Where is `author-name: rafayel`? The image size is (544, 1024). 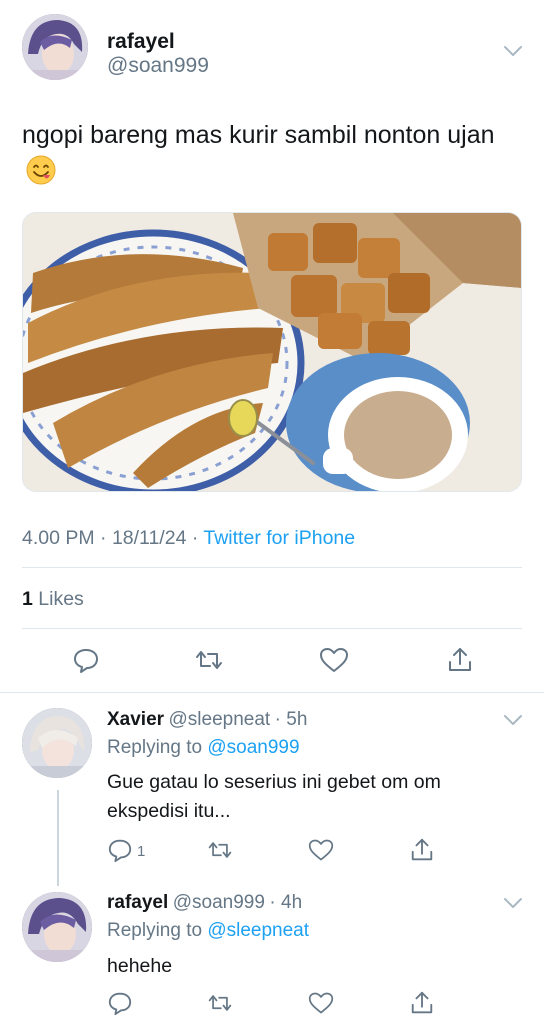
author-name: rafayel is located at coordinates (141, 42).